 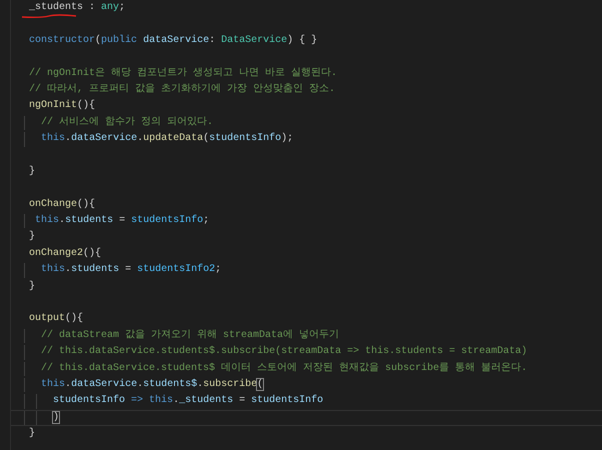 What do you see at coordinates (173, 41) in the screenshot?
I see `code-line: constructor(public dataService: DataService) { }` at bounding box center [173, 41].